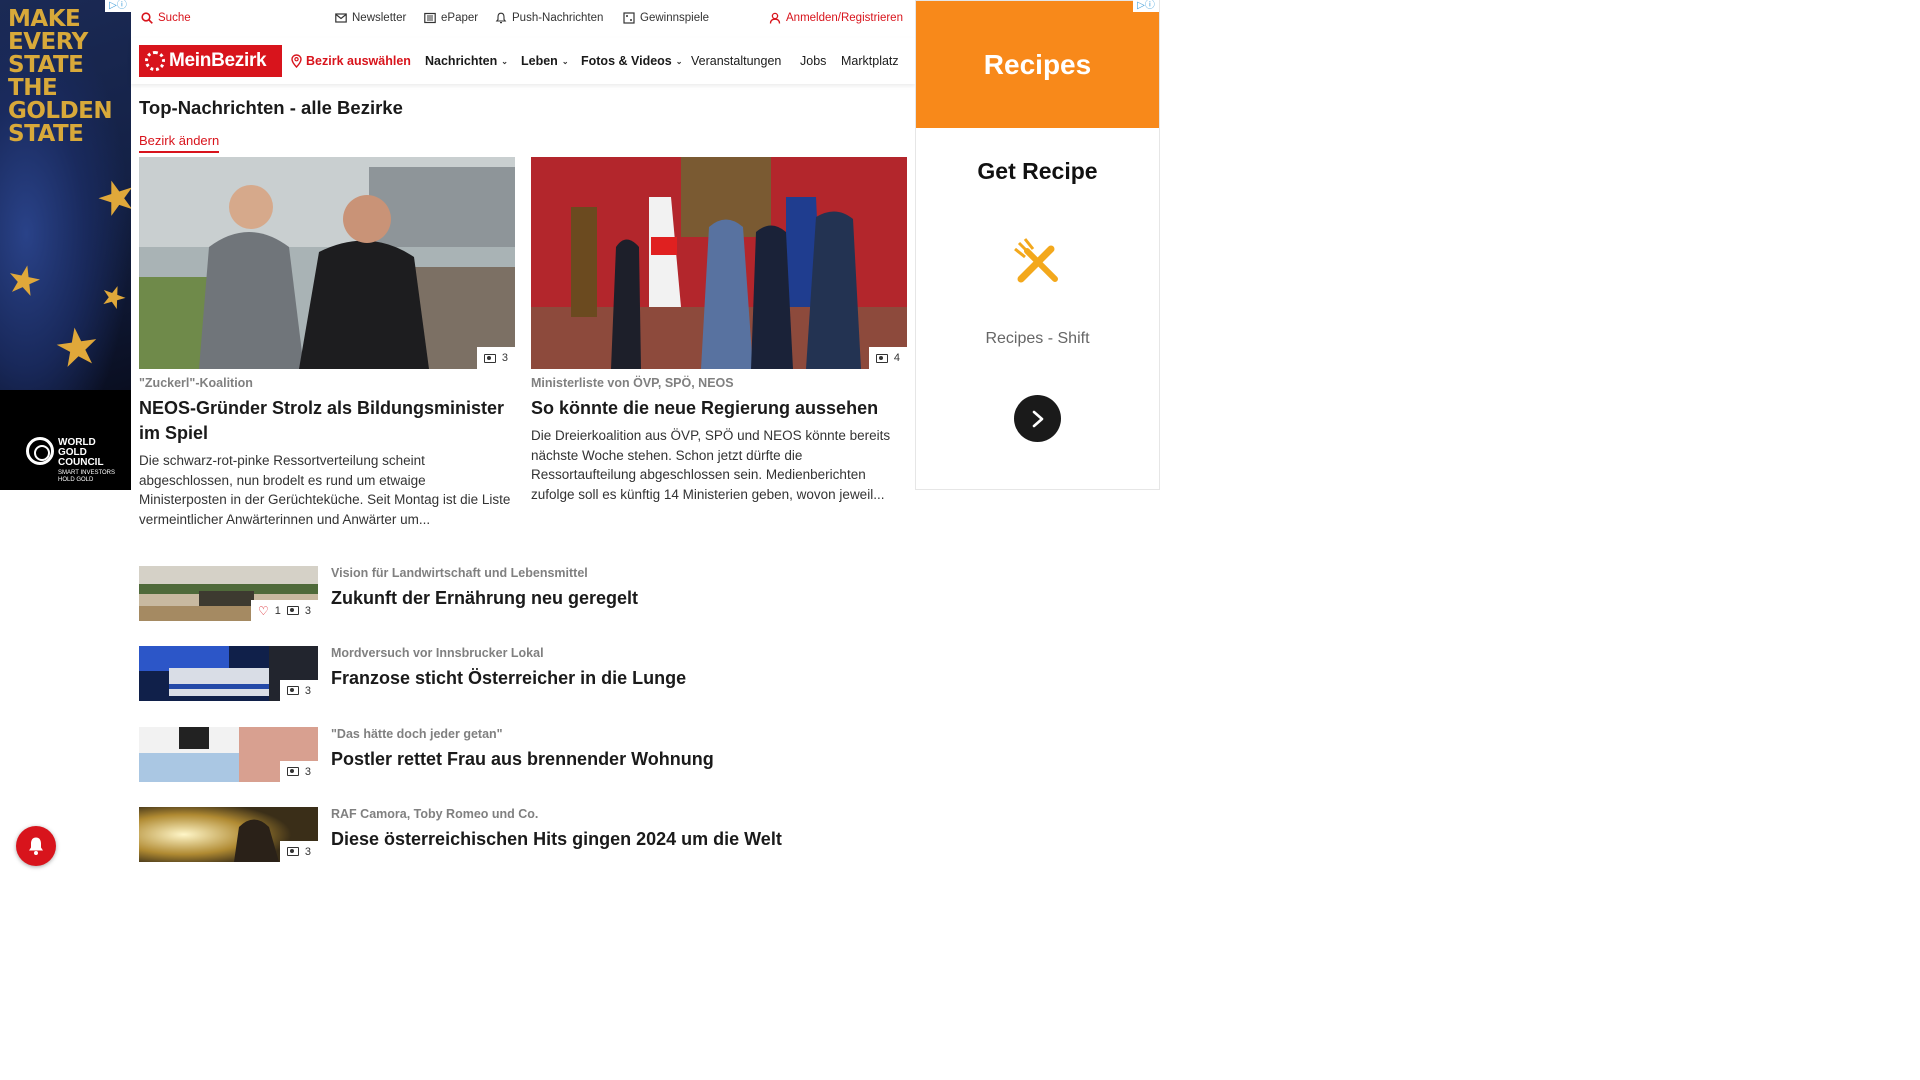 The height and width of the screenshot is (1080, 1920). I want to click on pick-district-button: Bezirk auswählen, so click(351, 61).